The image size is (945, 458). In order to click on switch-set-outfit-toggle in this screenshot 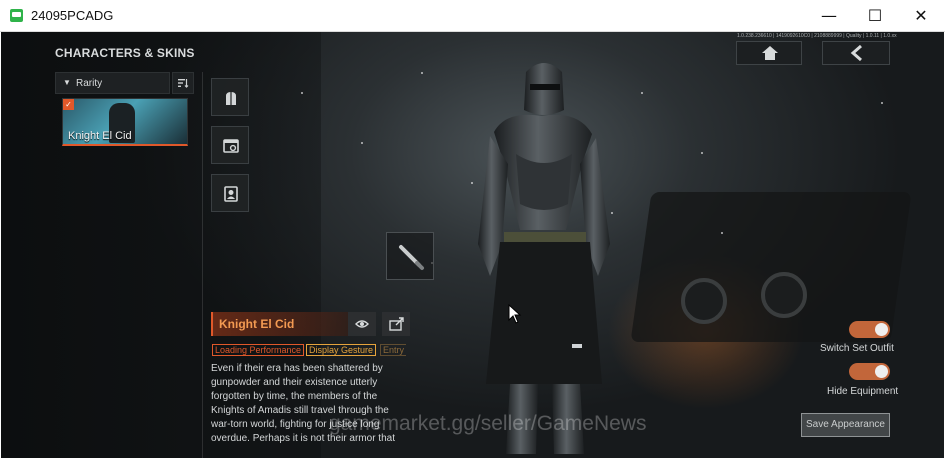, I will do `click(869, 329)`.